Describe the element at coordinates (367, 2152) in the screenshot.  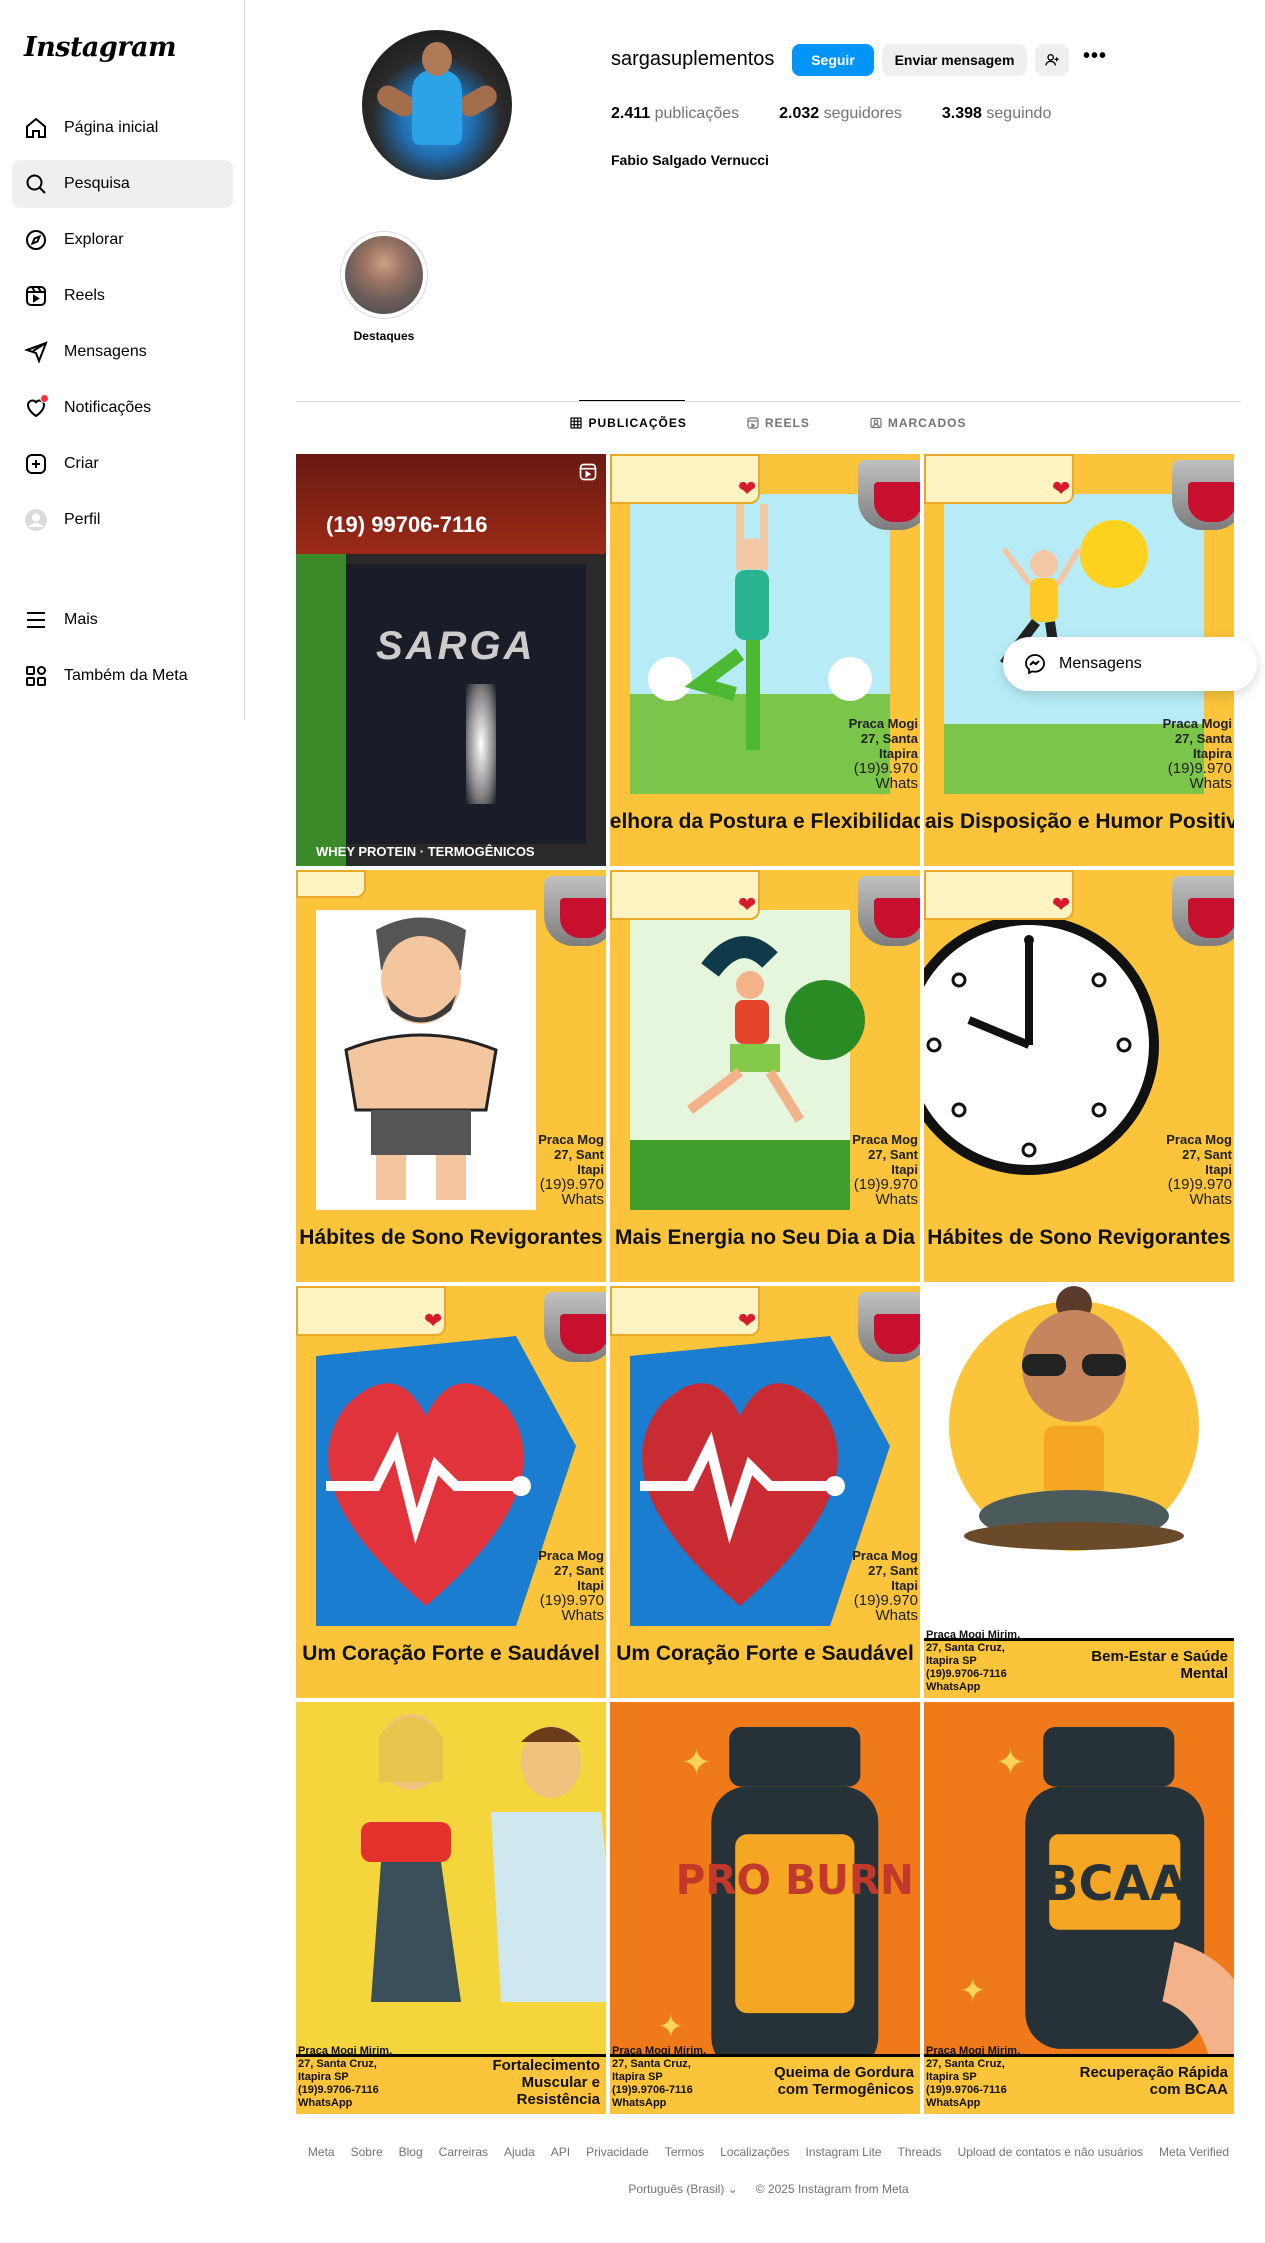
I see `footer-link: Sobre` at that location.